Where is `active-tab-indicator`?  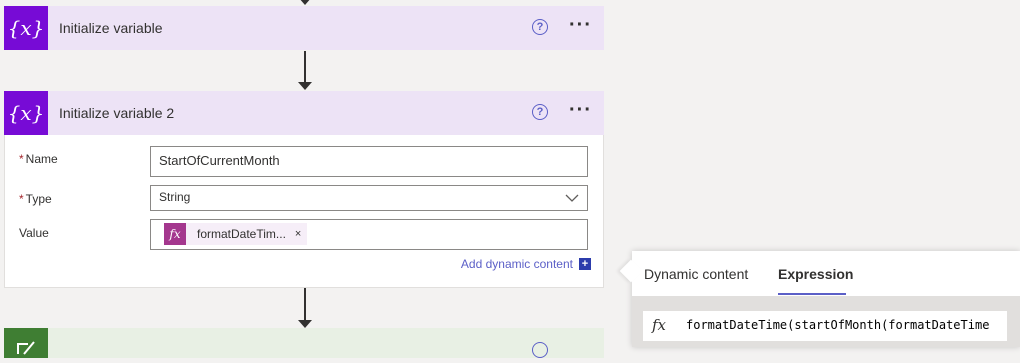 active-tab-indicator is located at coordinates (812, 294).